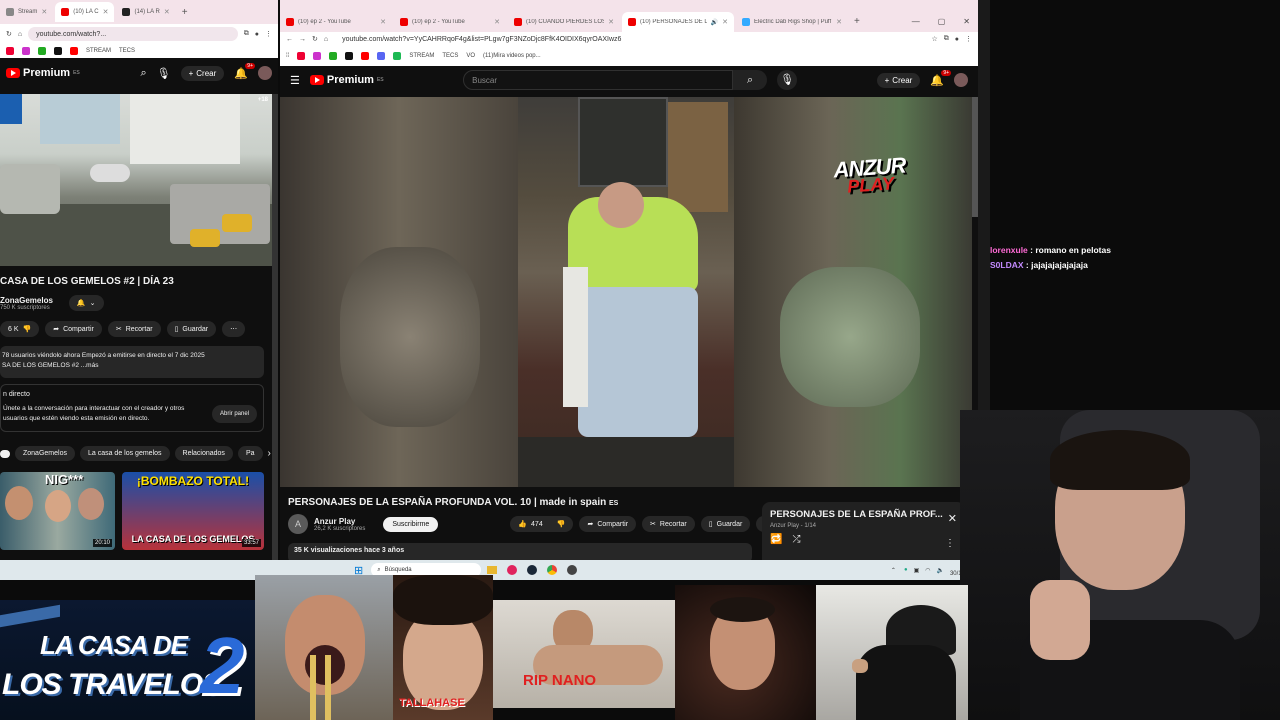 Image resolution: width=1280 pixels, height=720 pixels. Describe the element at coordinates (275, 327) in the screenshot. I see `scrollbar` at that location.